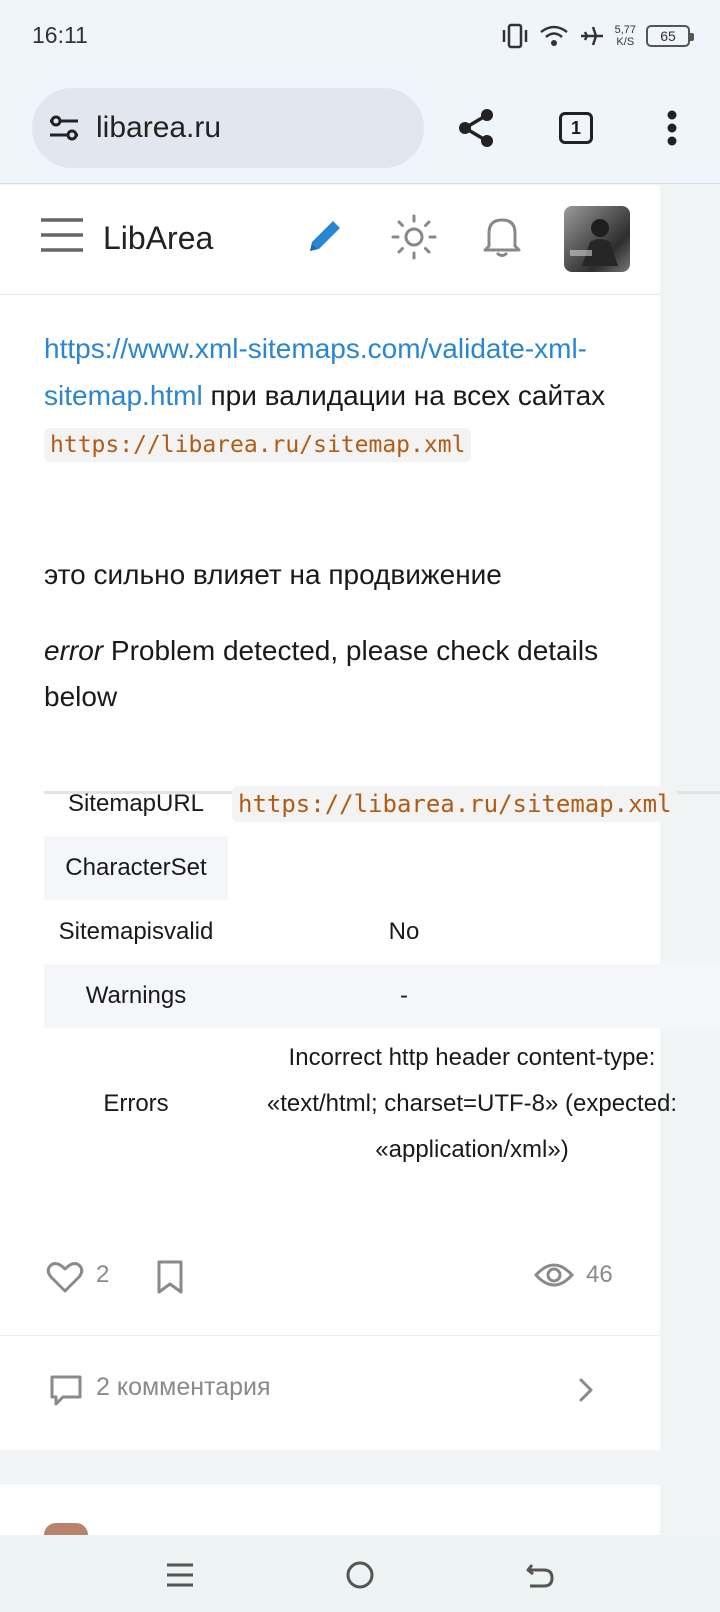 The width and height of the screenshot is (720, 1612). What do you see at coordinates (136, 995) in the screenshot?
I see `table-cell-label: Warnings` at bounding box center [136, 995].